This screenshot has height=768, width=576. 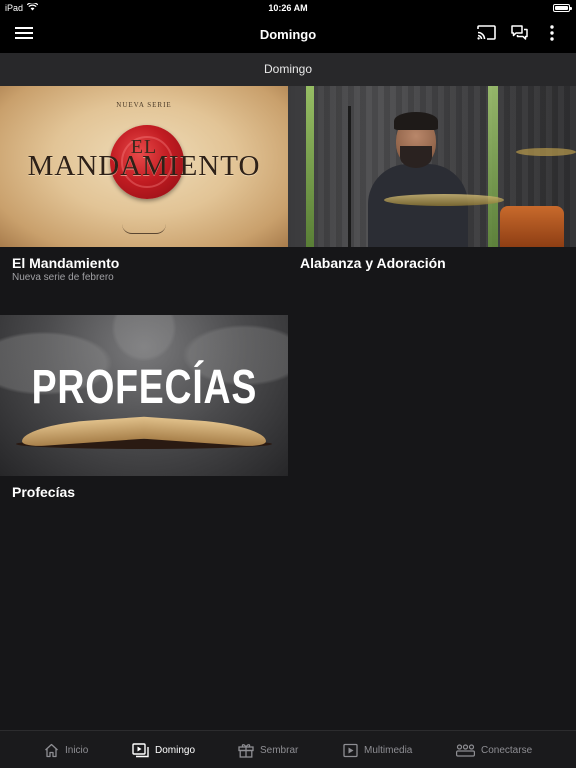 I want to click on video-icon, so click(x=140, y=750).